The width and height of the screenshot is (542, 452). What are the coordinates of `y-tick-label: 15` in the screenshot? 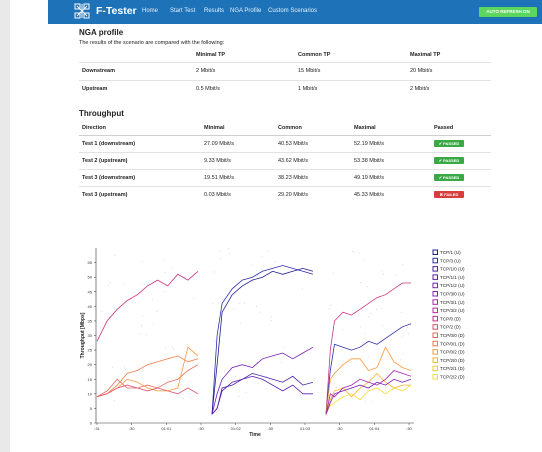 It's located at (90, 379).